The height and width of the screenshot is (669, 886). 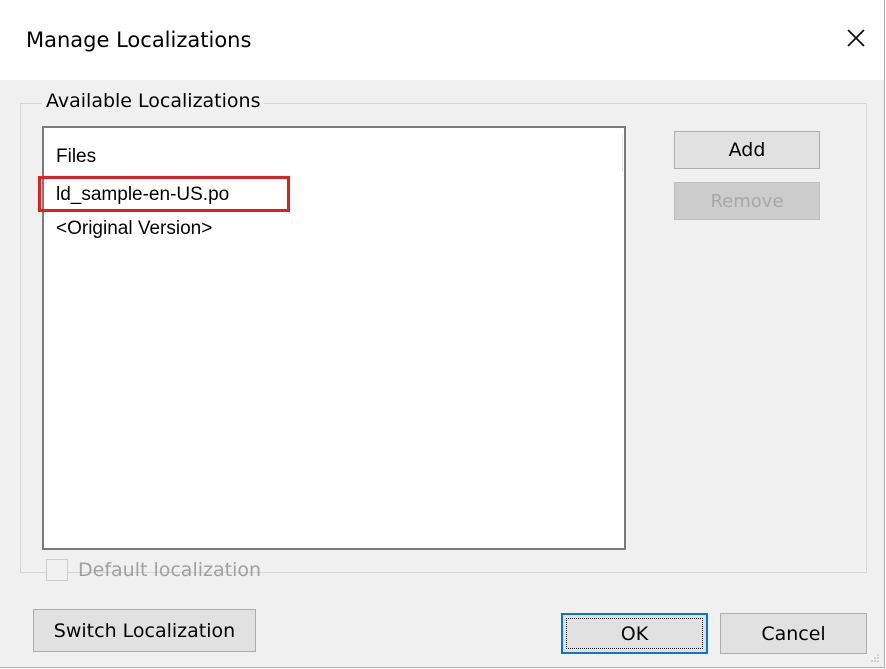 What do you see at coordinates (793, 633) in the screenshot?
I see `cancel-button: Cancel` at bounding box center [793, 633].